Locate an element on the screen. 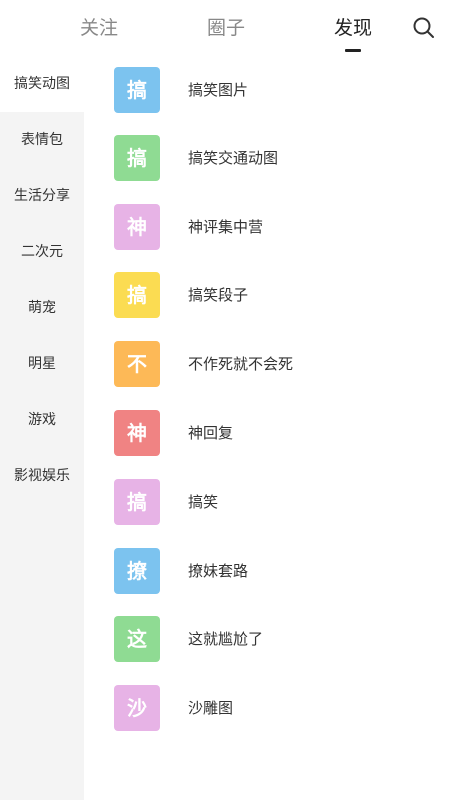 The height and width of the screenshot is (800, 450). list-item: 神 神回复 is located at coordinates (267, 433).